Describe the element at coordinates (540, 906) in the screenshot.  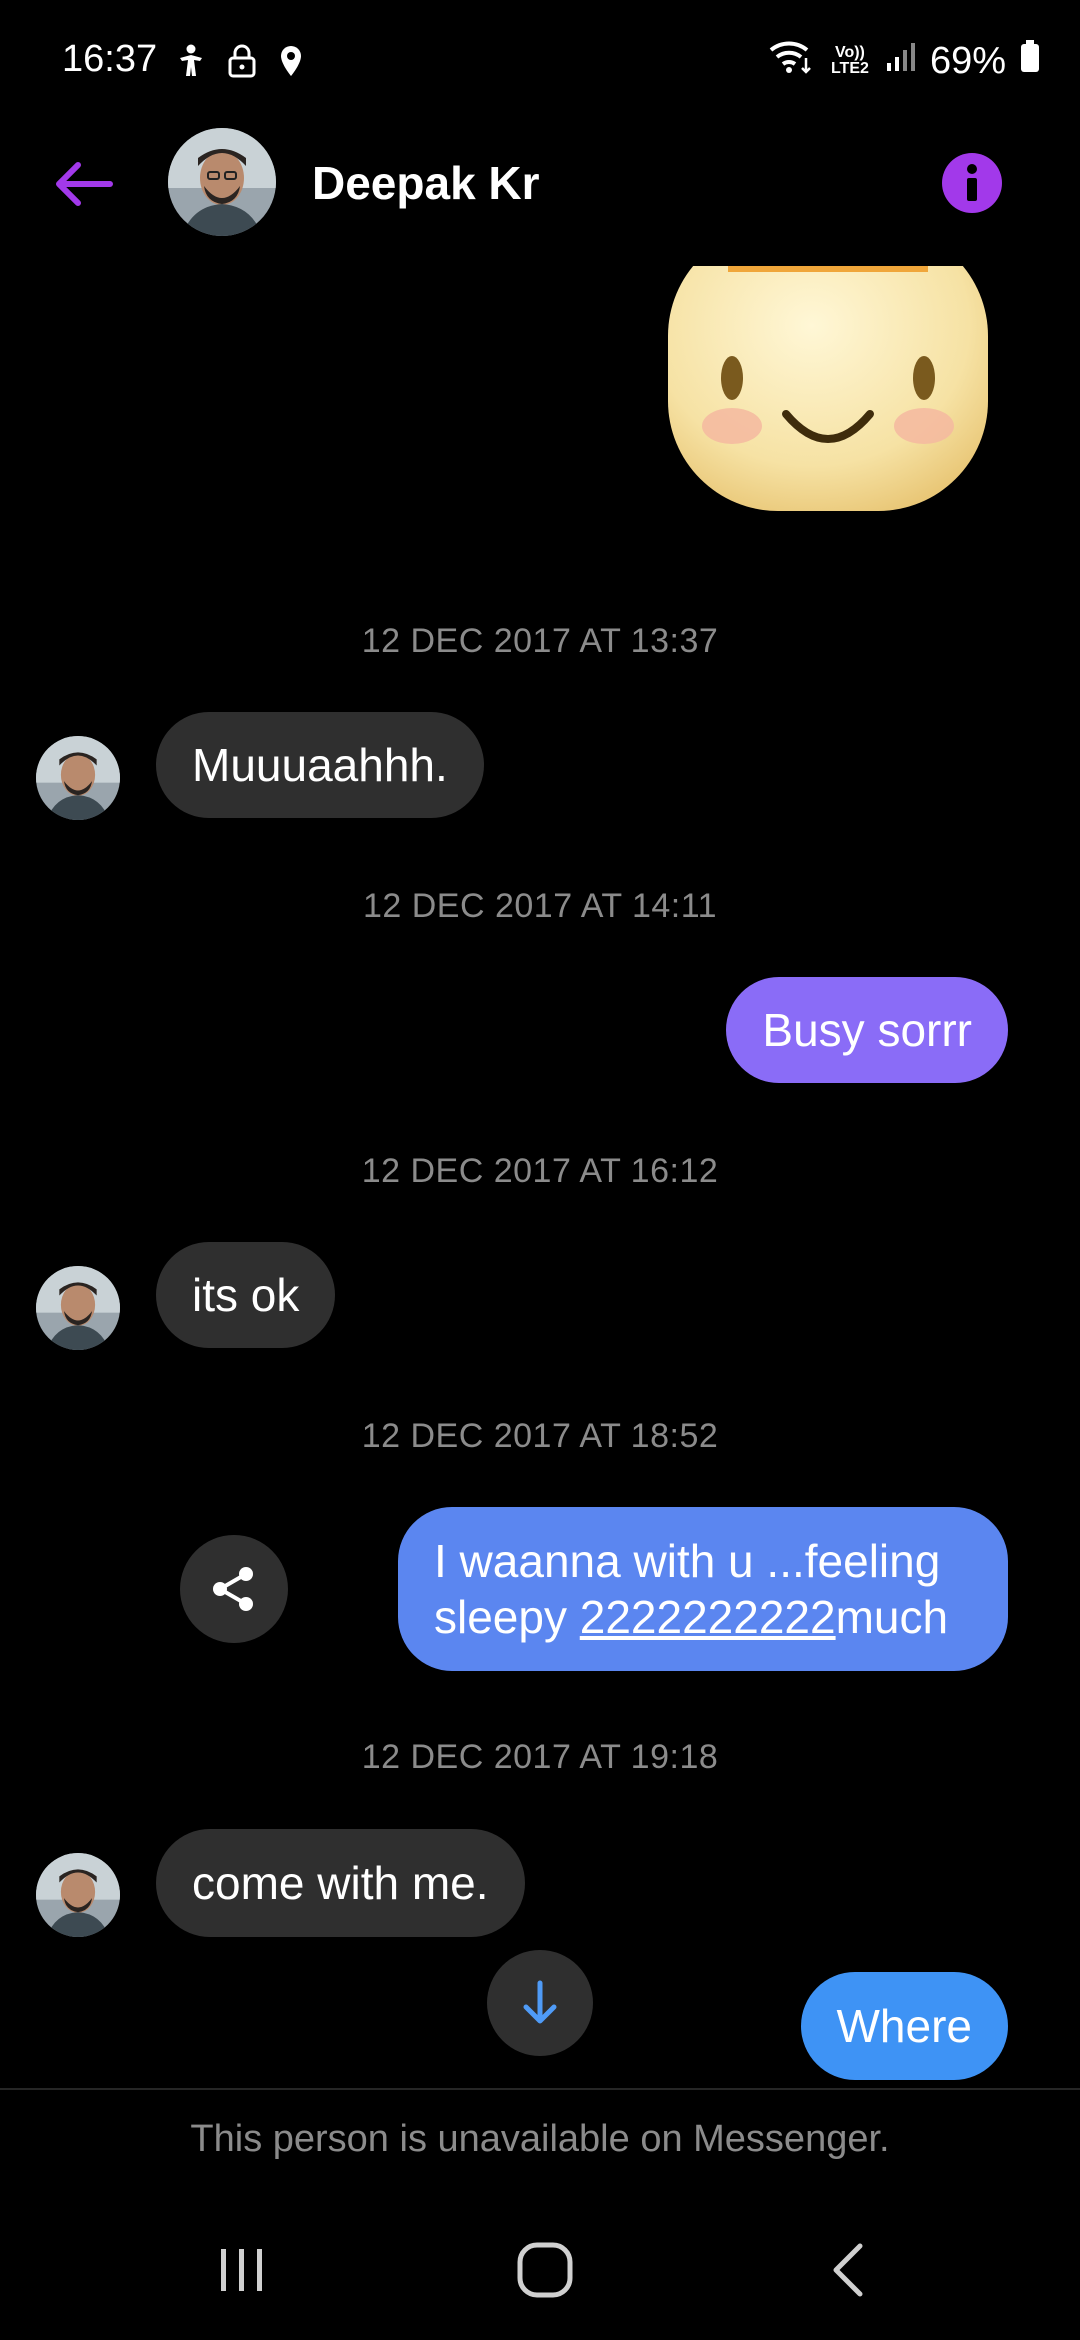
I see `message-timestamp: 12 DEC 2017 AT 14:11` at that location.